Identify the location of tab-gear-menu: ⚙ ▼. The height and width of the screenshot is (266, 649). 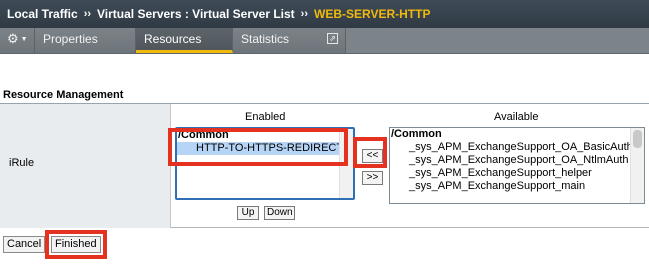
(17, 40).